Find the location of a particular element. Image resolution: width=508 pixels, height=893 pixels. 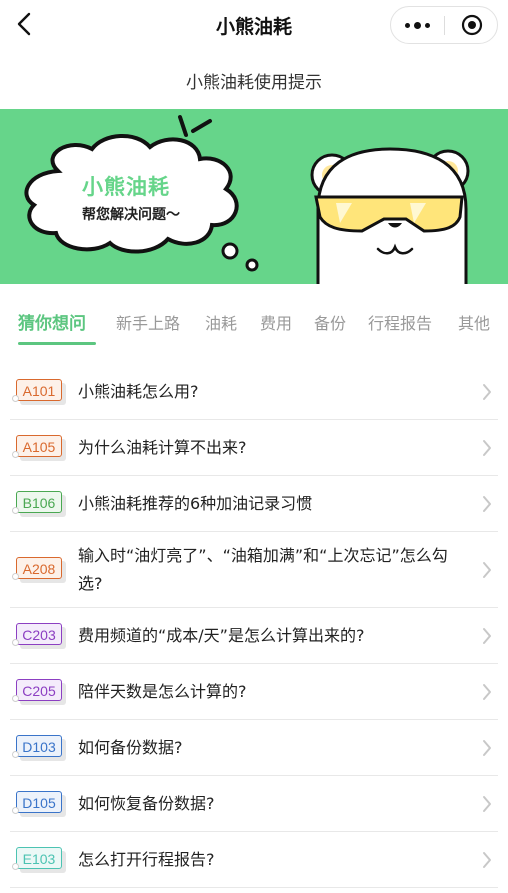

question-code-tag: D103 is located at coordinates (41, 748).